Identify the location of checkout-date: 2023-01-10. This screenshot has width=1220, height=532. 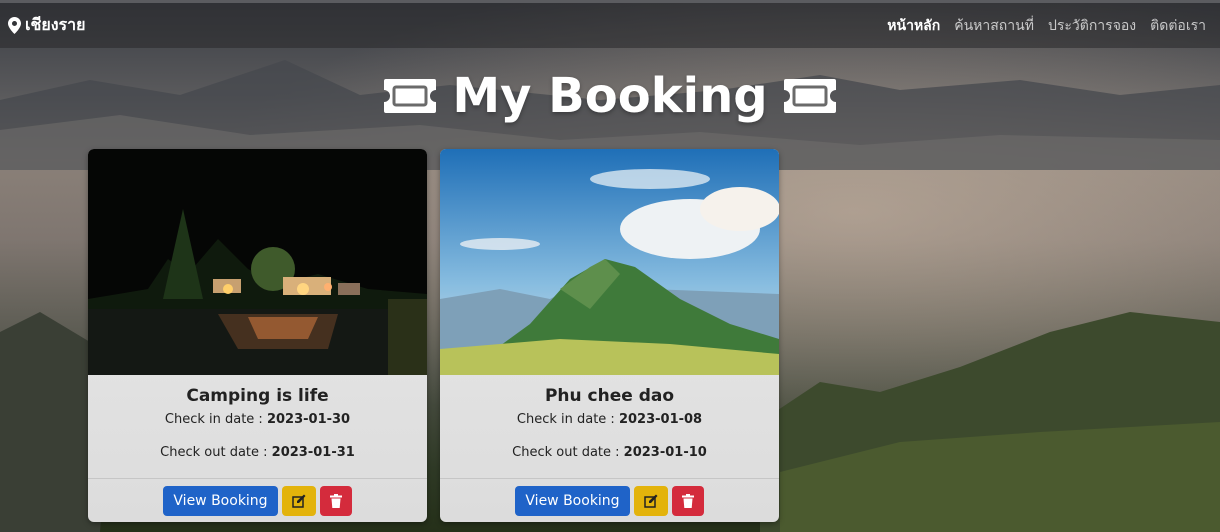
(665, 452).